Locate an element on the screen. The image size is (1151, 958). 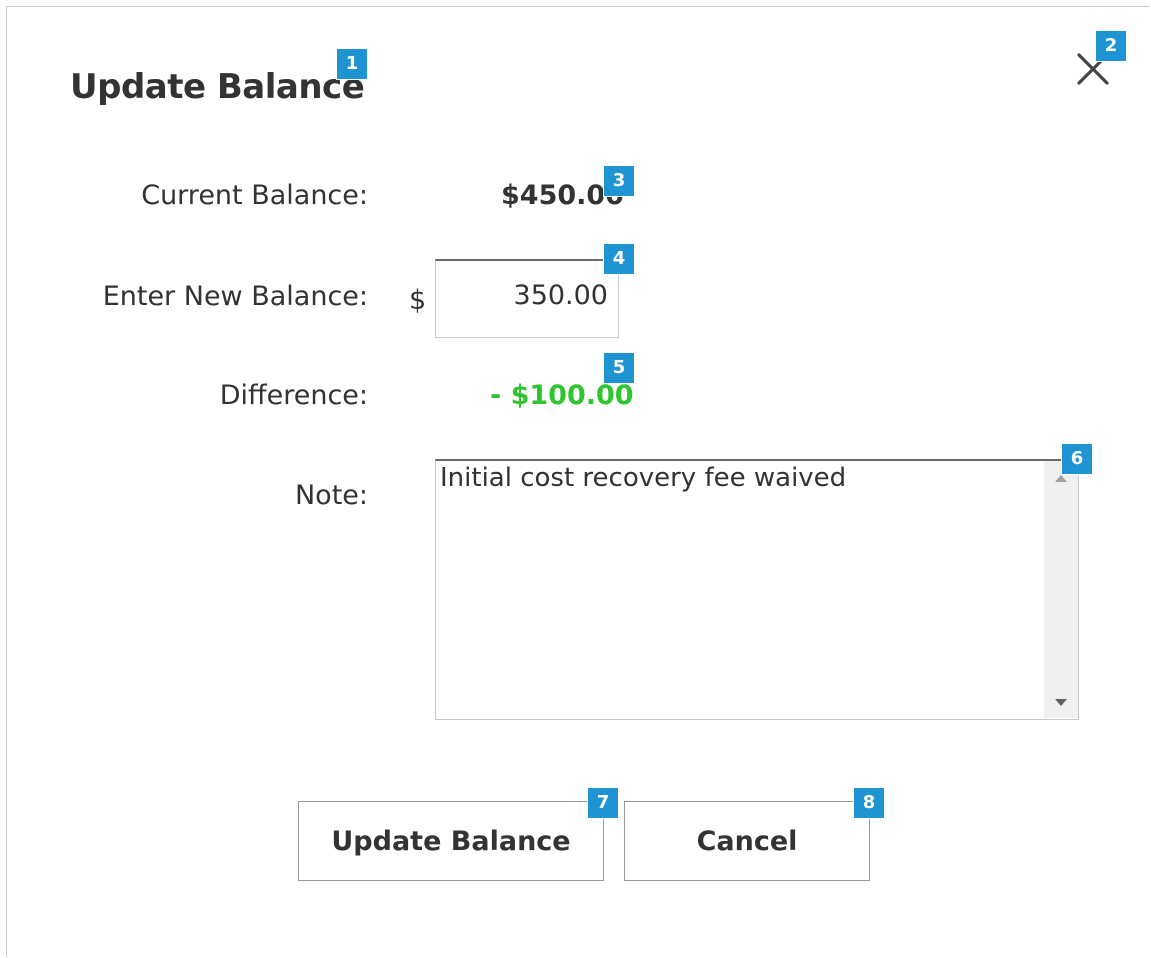
new-balance-input is located at coordinates (527, 298).